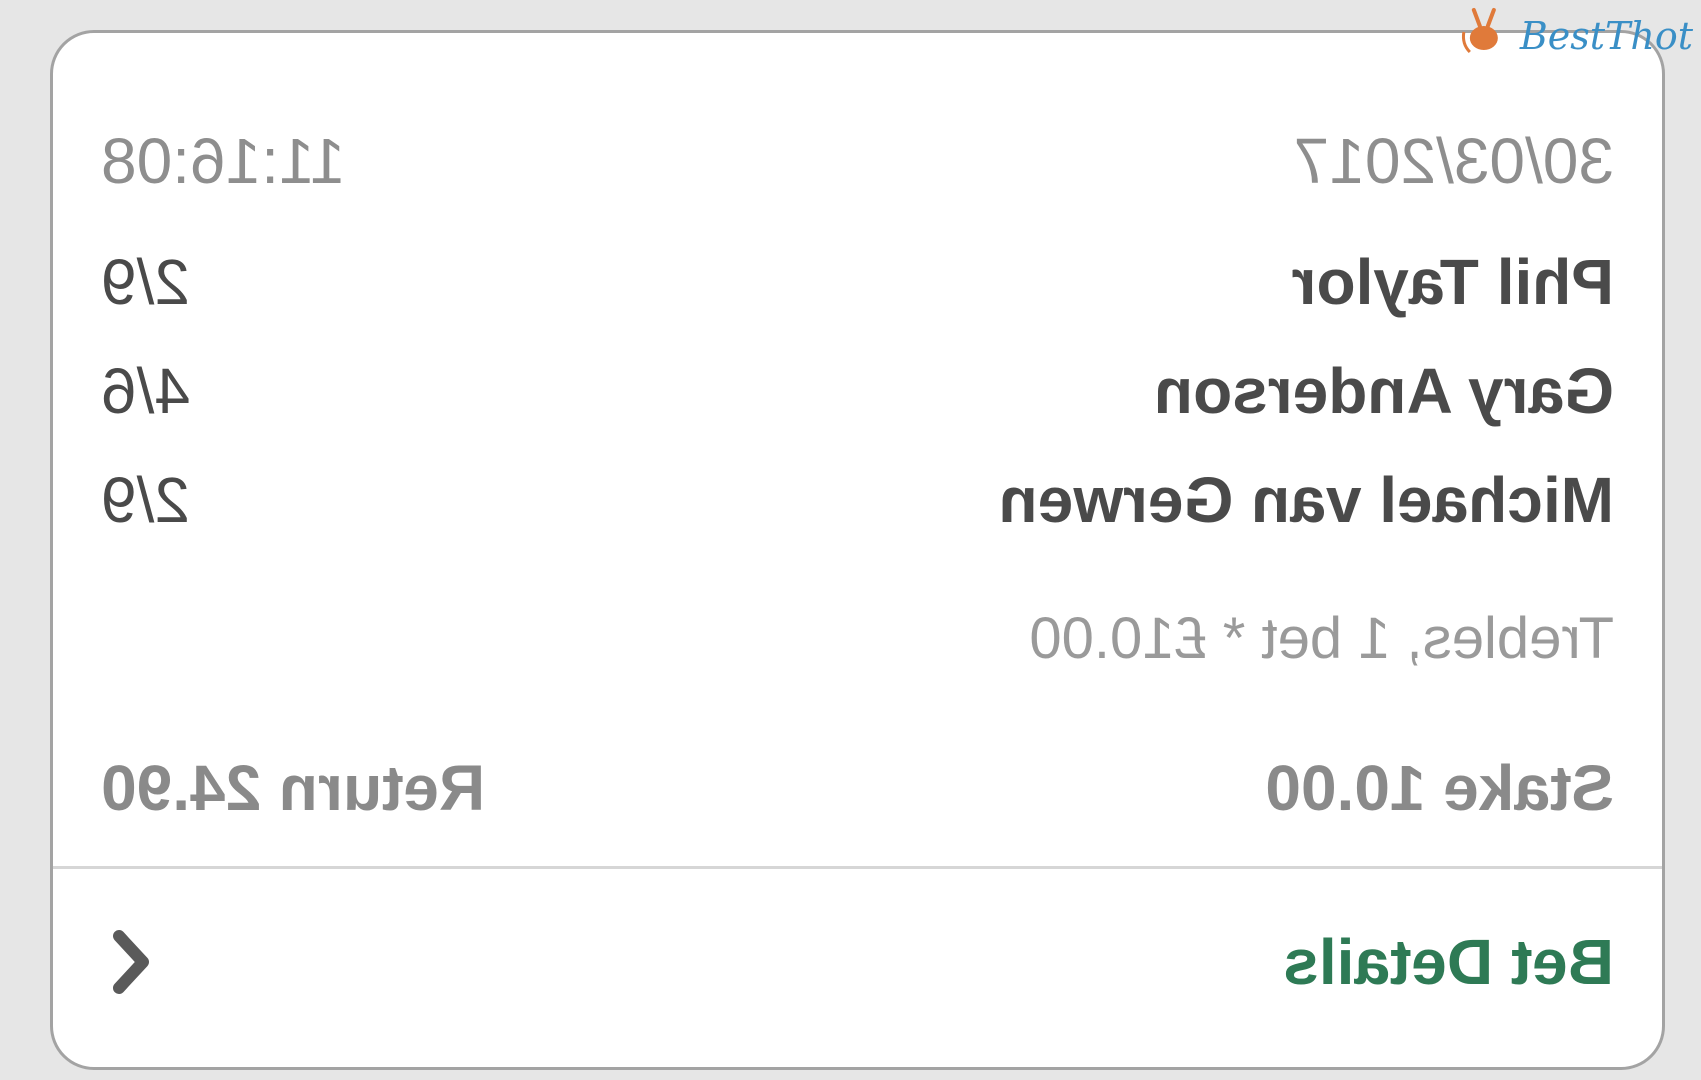 This screenshot has height=1080, width=1701. I want to click on return-amount: Return 24.90, so click(293, 788).